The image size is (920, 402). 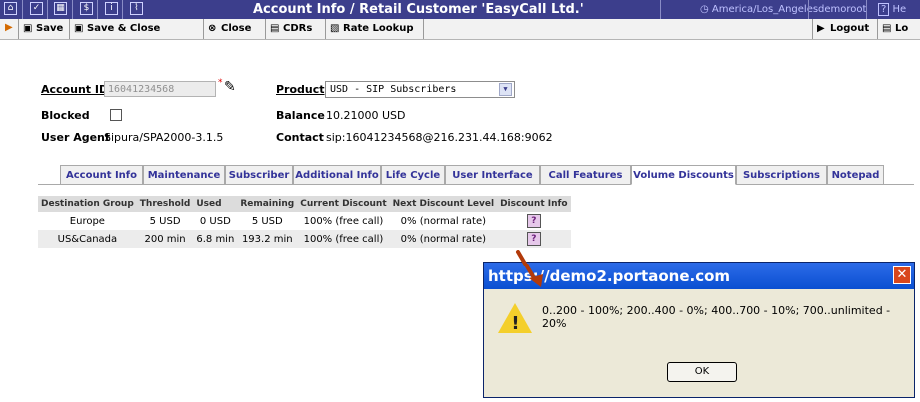 I want to click on column-header: Remaining, so click(x=267, y=204).